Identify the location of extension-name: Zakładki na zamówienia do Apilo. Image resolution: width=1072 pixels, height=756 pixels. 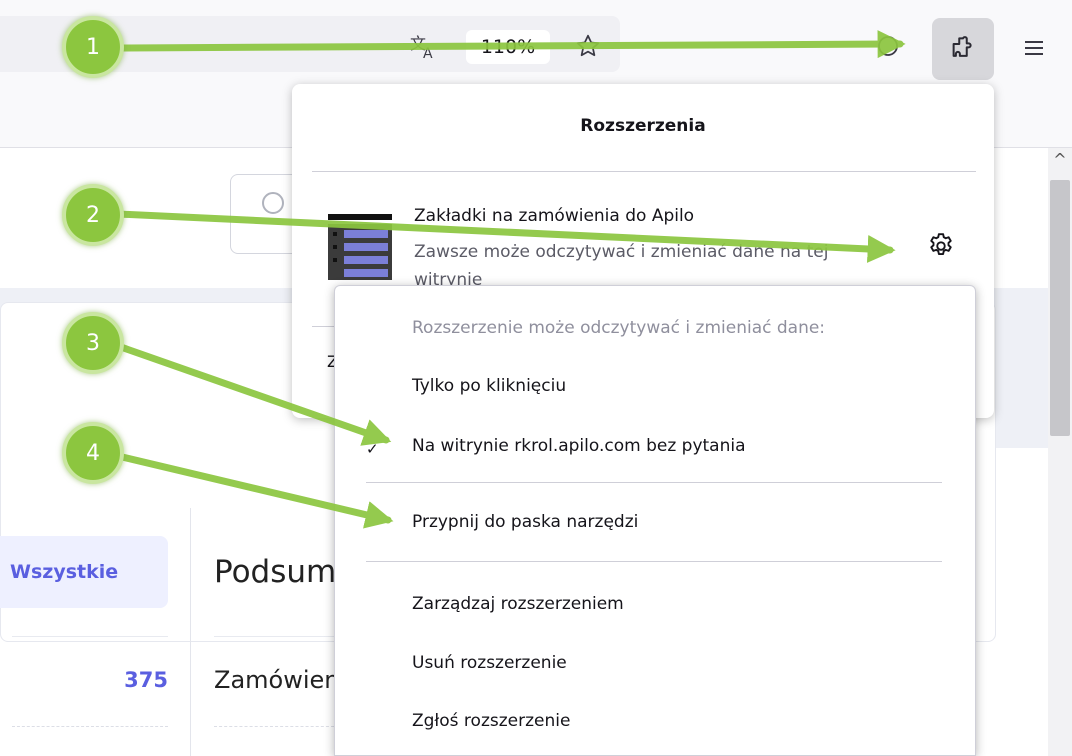
(554, 216).